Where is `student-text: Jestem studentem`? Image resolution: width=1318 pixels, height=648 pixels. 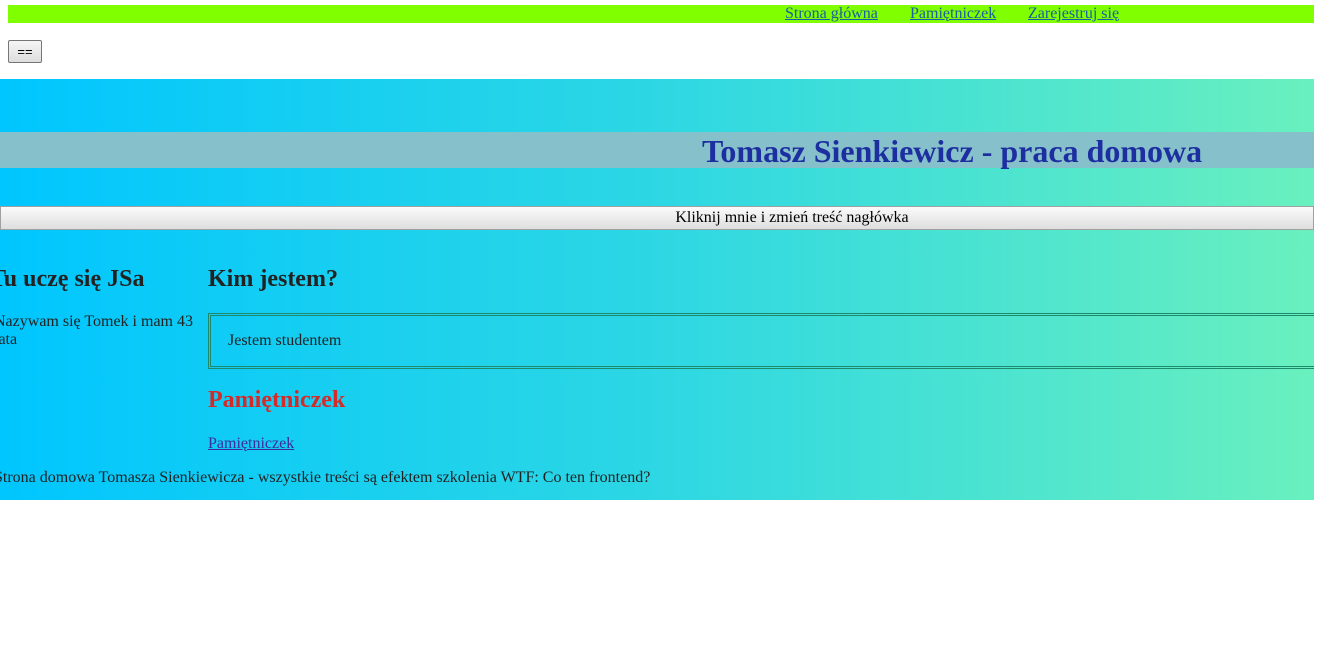
student-text: Jestem studentem is located at coordinates (285, 340).